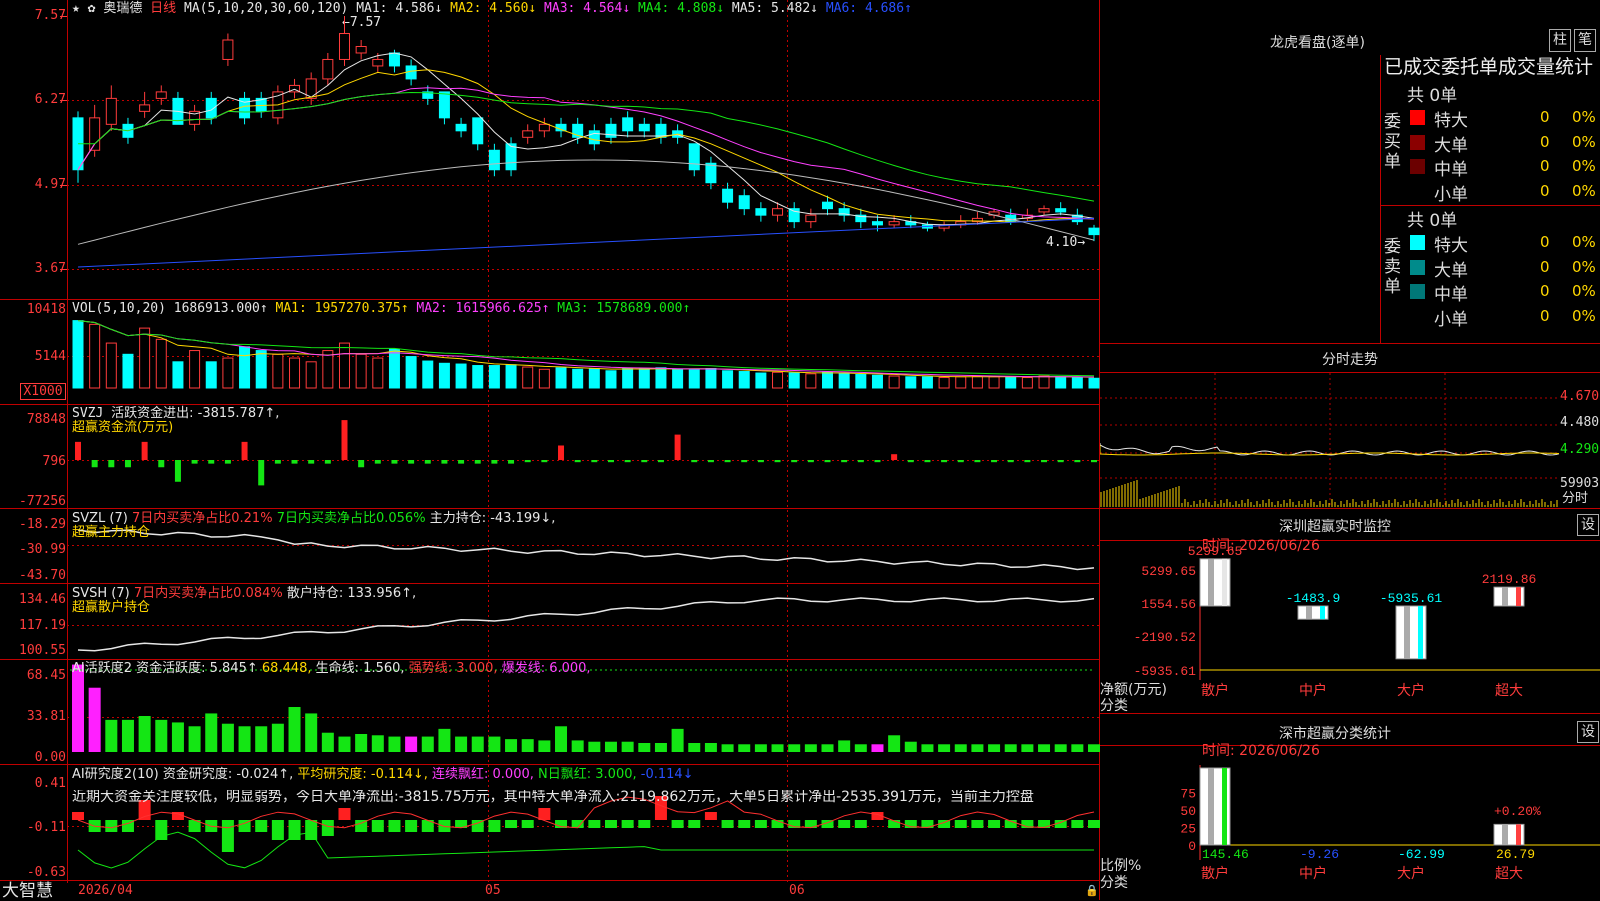 Image resolution: width=1600 pixels, height=901 pixels. Describe the element at coordinates (667, 774) in the screenshot. I see `ai2-last: -0.114↓` at that location.